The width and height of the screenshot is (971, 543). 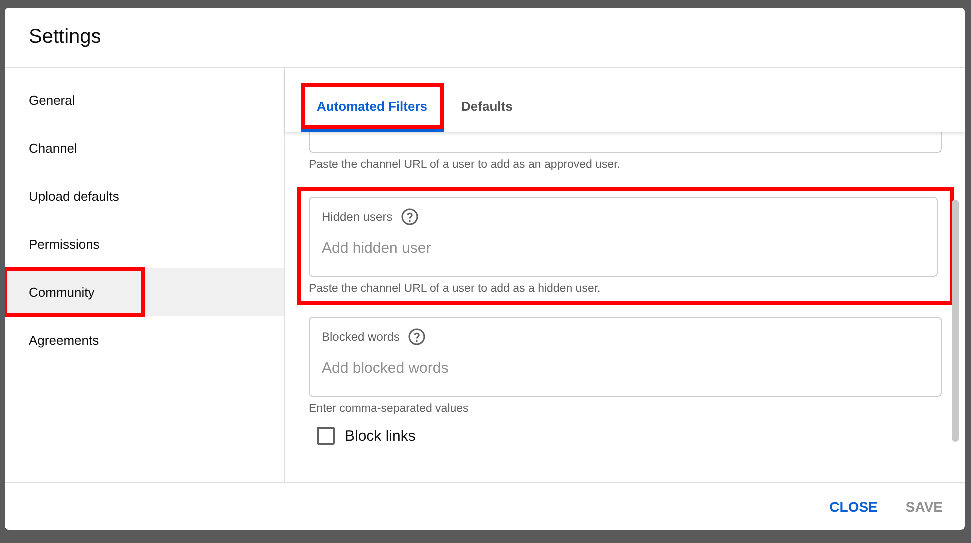 What do you see at coordinates (144, 292) in the screenshot?
I see `sidebar-item: Community` at bounding box center [144, 292].